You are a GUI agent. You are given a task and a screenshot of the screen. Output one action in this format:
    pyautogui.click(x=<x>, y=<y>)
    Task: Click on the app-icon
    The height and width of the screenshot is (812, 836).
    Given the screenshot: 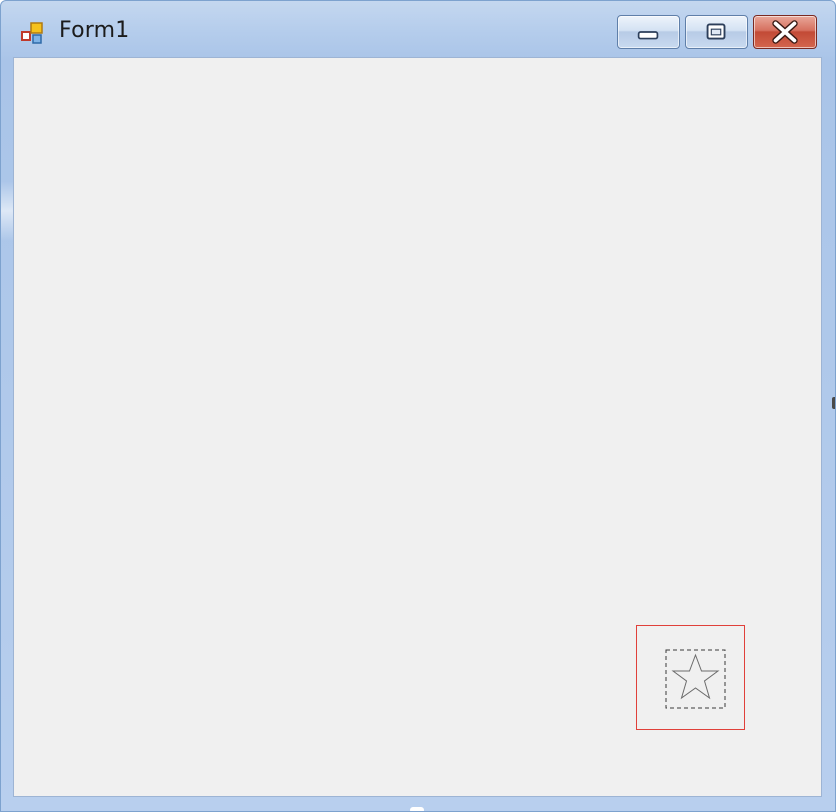 What is the action you would take?
    pyautogui.click(x=34, y=34)
    